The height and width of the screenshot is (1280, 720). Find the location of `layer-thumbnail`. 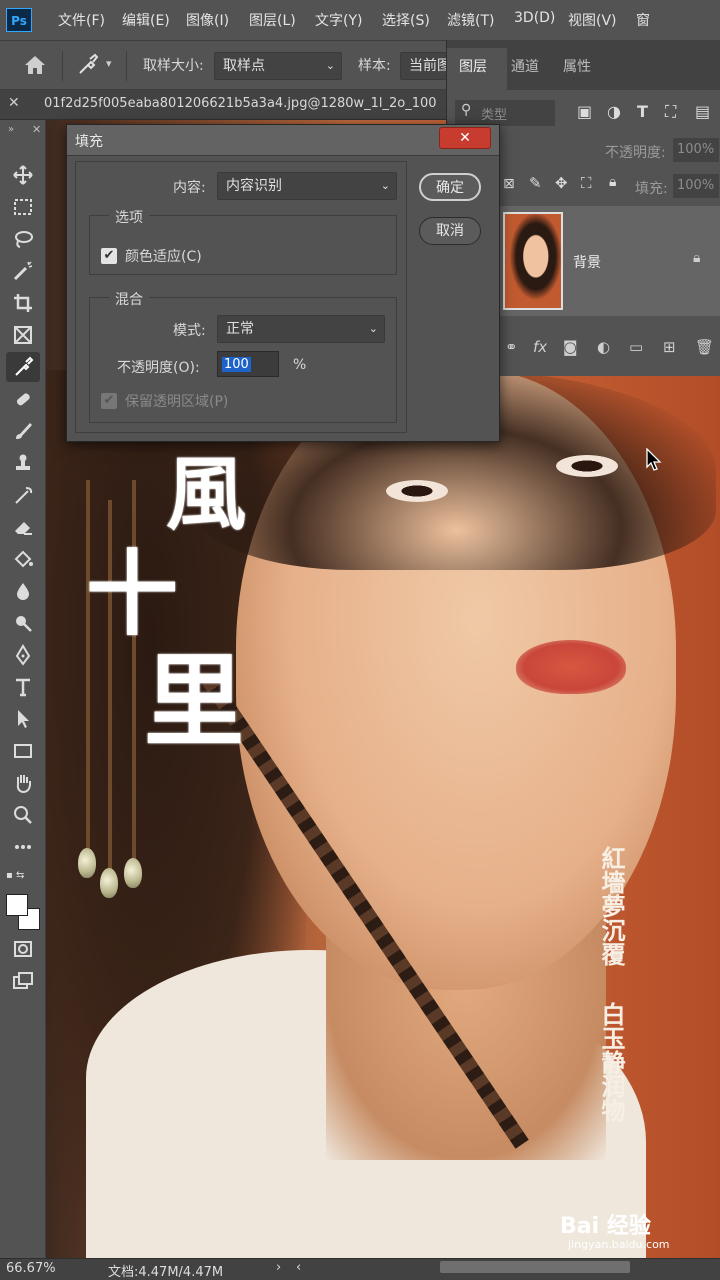

layer-thumbnail is located at coordinates (533, 261).